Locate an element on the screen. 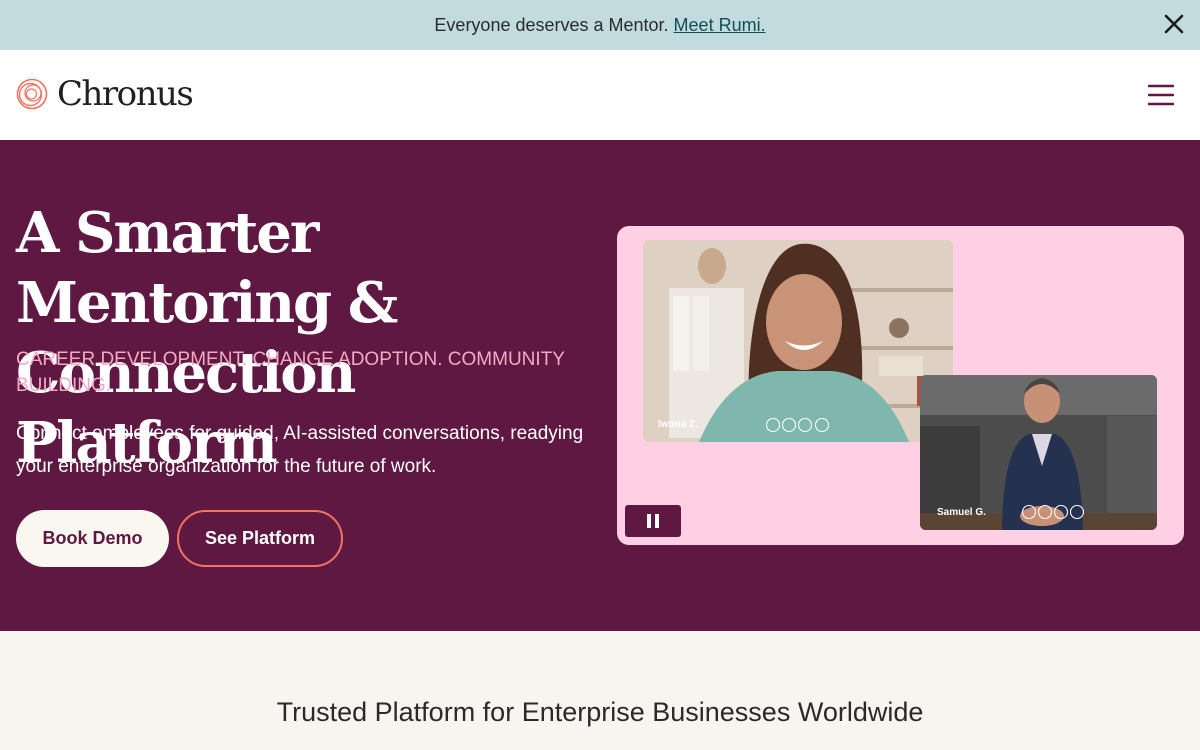  participant-name-2: Samuel G. is located at coordinates (961, 512).